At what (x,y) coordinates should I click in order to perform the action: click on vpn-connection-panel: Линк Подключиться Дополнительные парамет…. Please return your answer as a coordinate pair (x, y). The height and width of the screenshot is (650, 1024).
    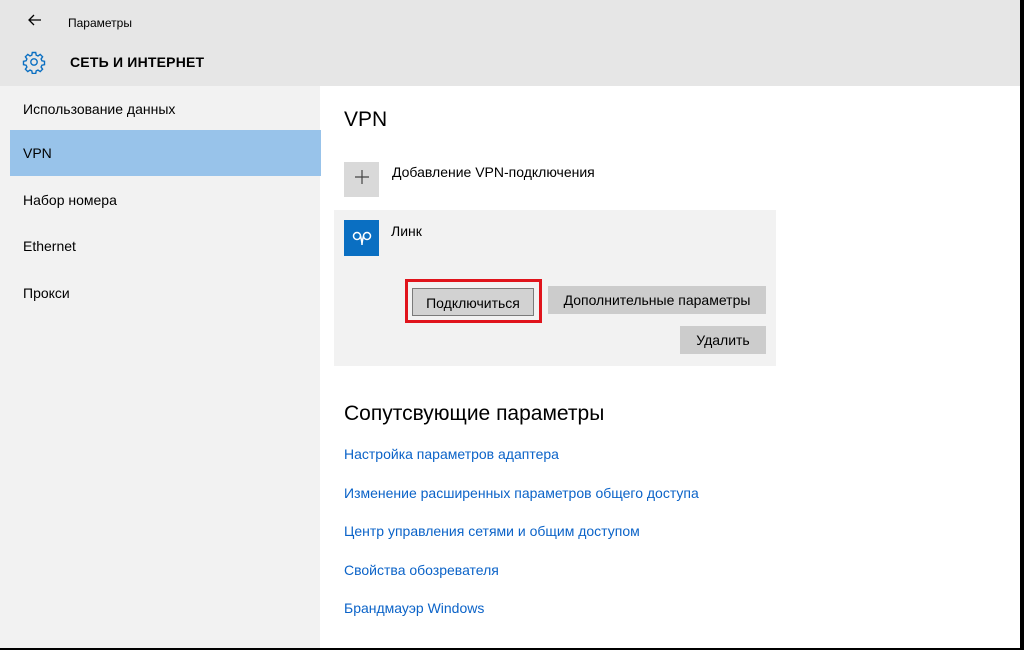
    Looking at the image, I should click on (555, 288).